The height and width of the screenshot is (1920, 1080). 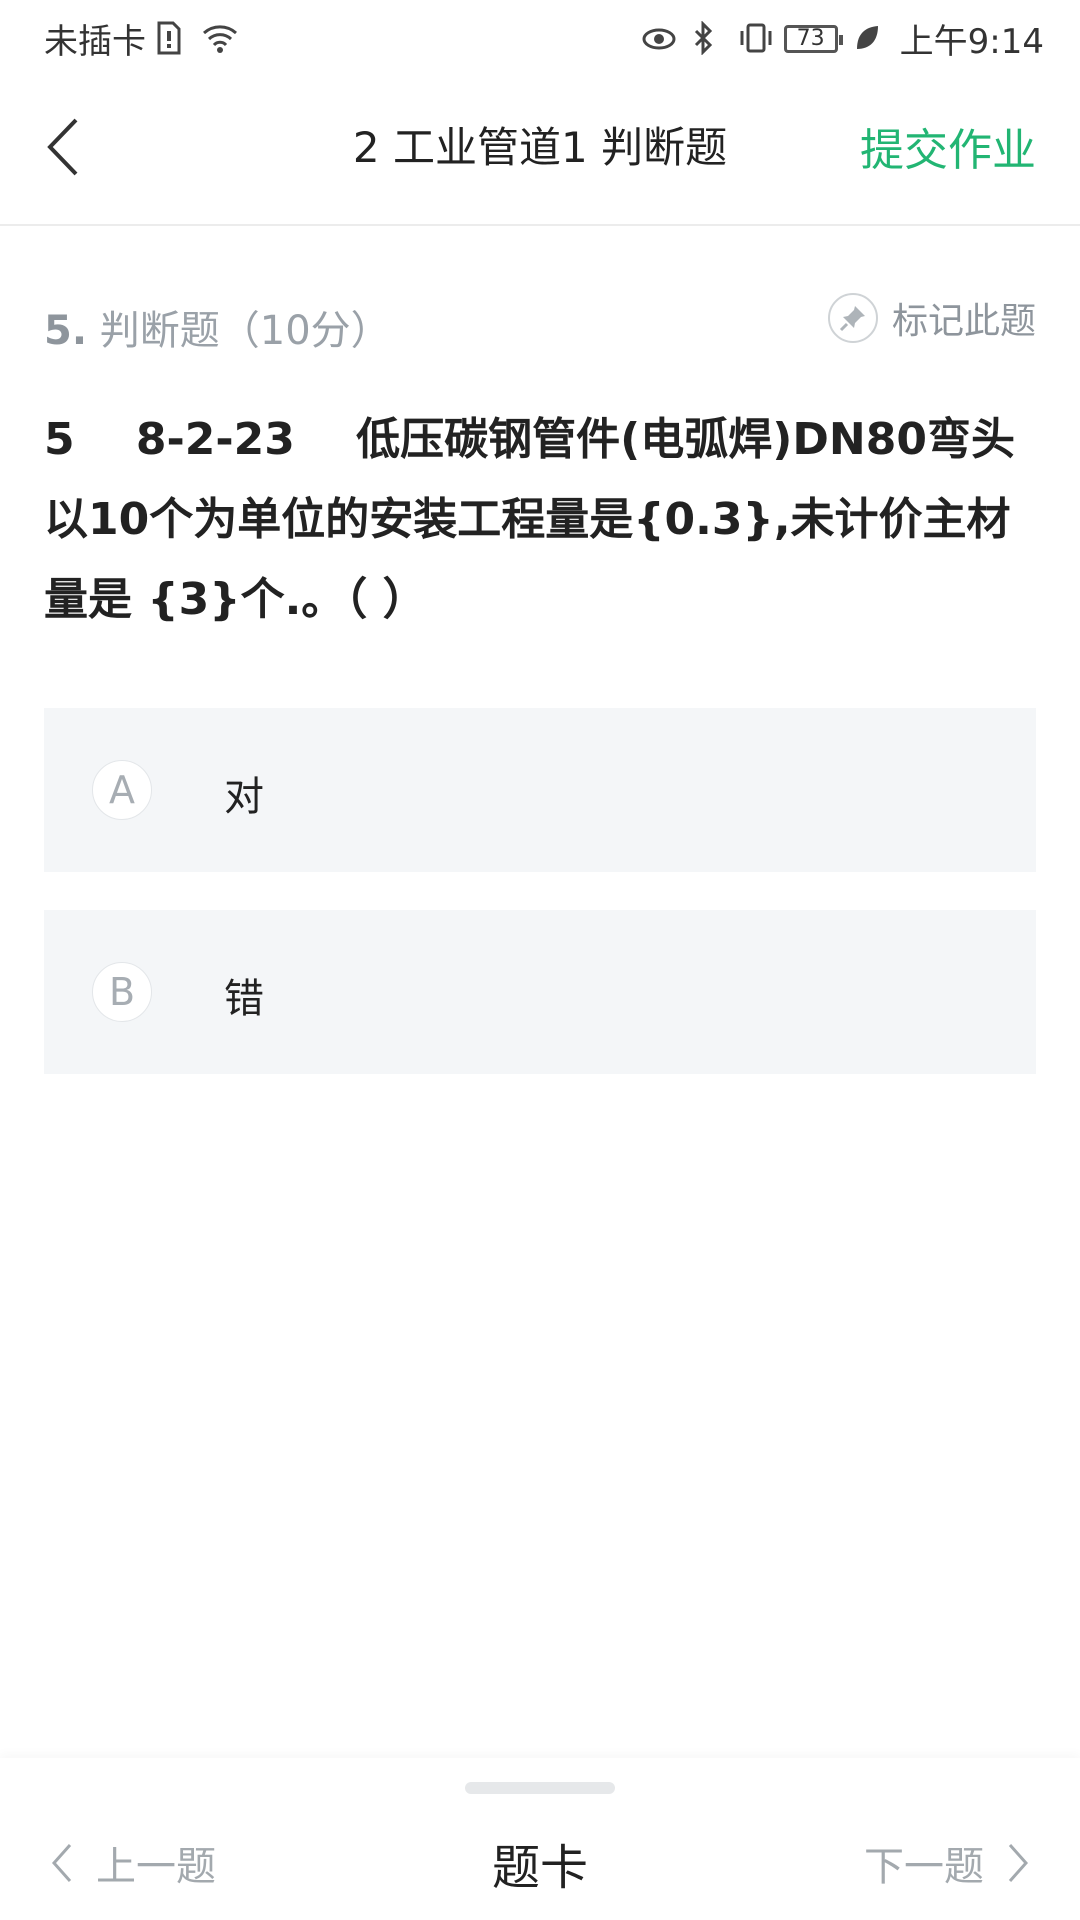 What do you see at coordinates (963, 321) in the screenshot?
I see `mark-question-label: 标记此题` at bounding box center [963, 321].